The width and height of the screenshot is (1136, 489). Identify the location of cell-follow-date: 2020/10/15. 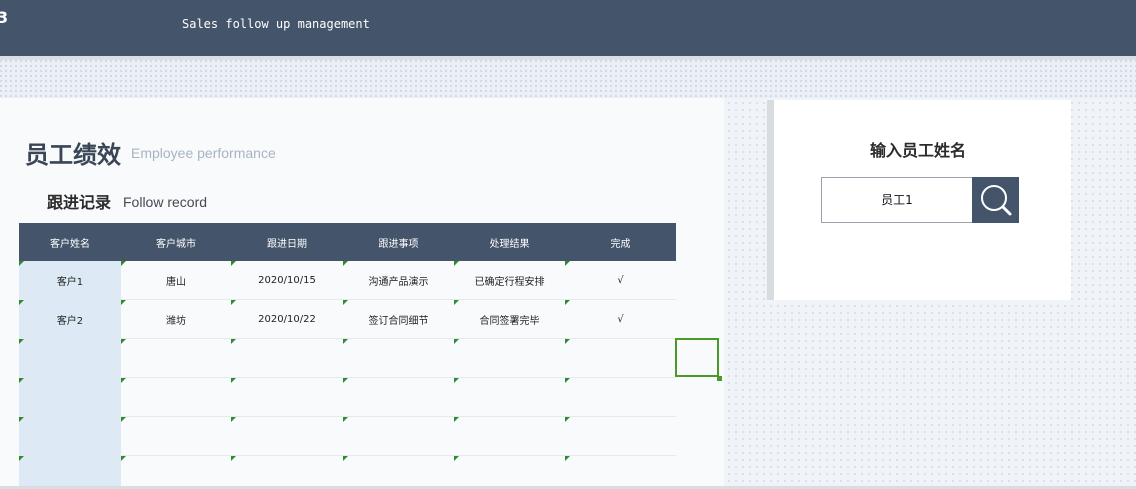
(287, 280).